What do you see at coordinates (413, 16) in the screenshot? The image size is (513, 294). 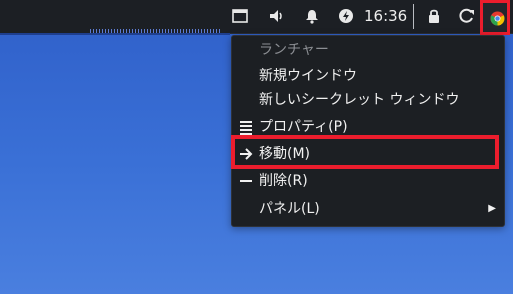 I see `tray-separator` at bounding box center [413, 16].